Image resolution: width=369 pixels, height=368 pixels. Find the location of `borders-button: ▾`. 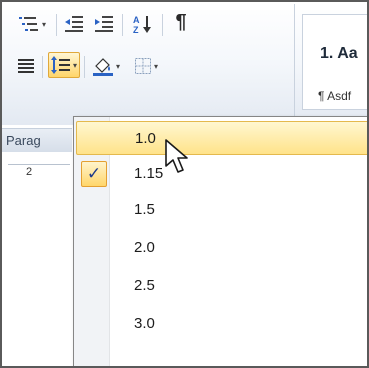

borders-button: ▾ is located at coordinates (146, 66).